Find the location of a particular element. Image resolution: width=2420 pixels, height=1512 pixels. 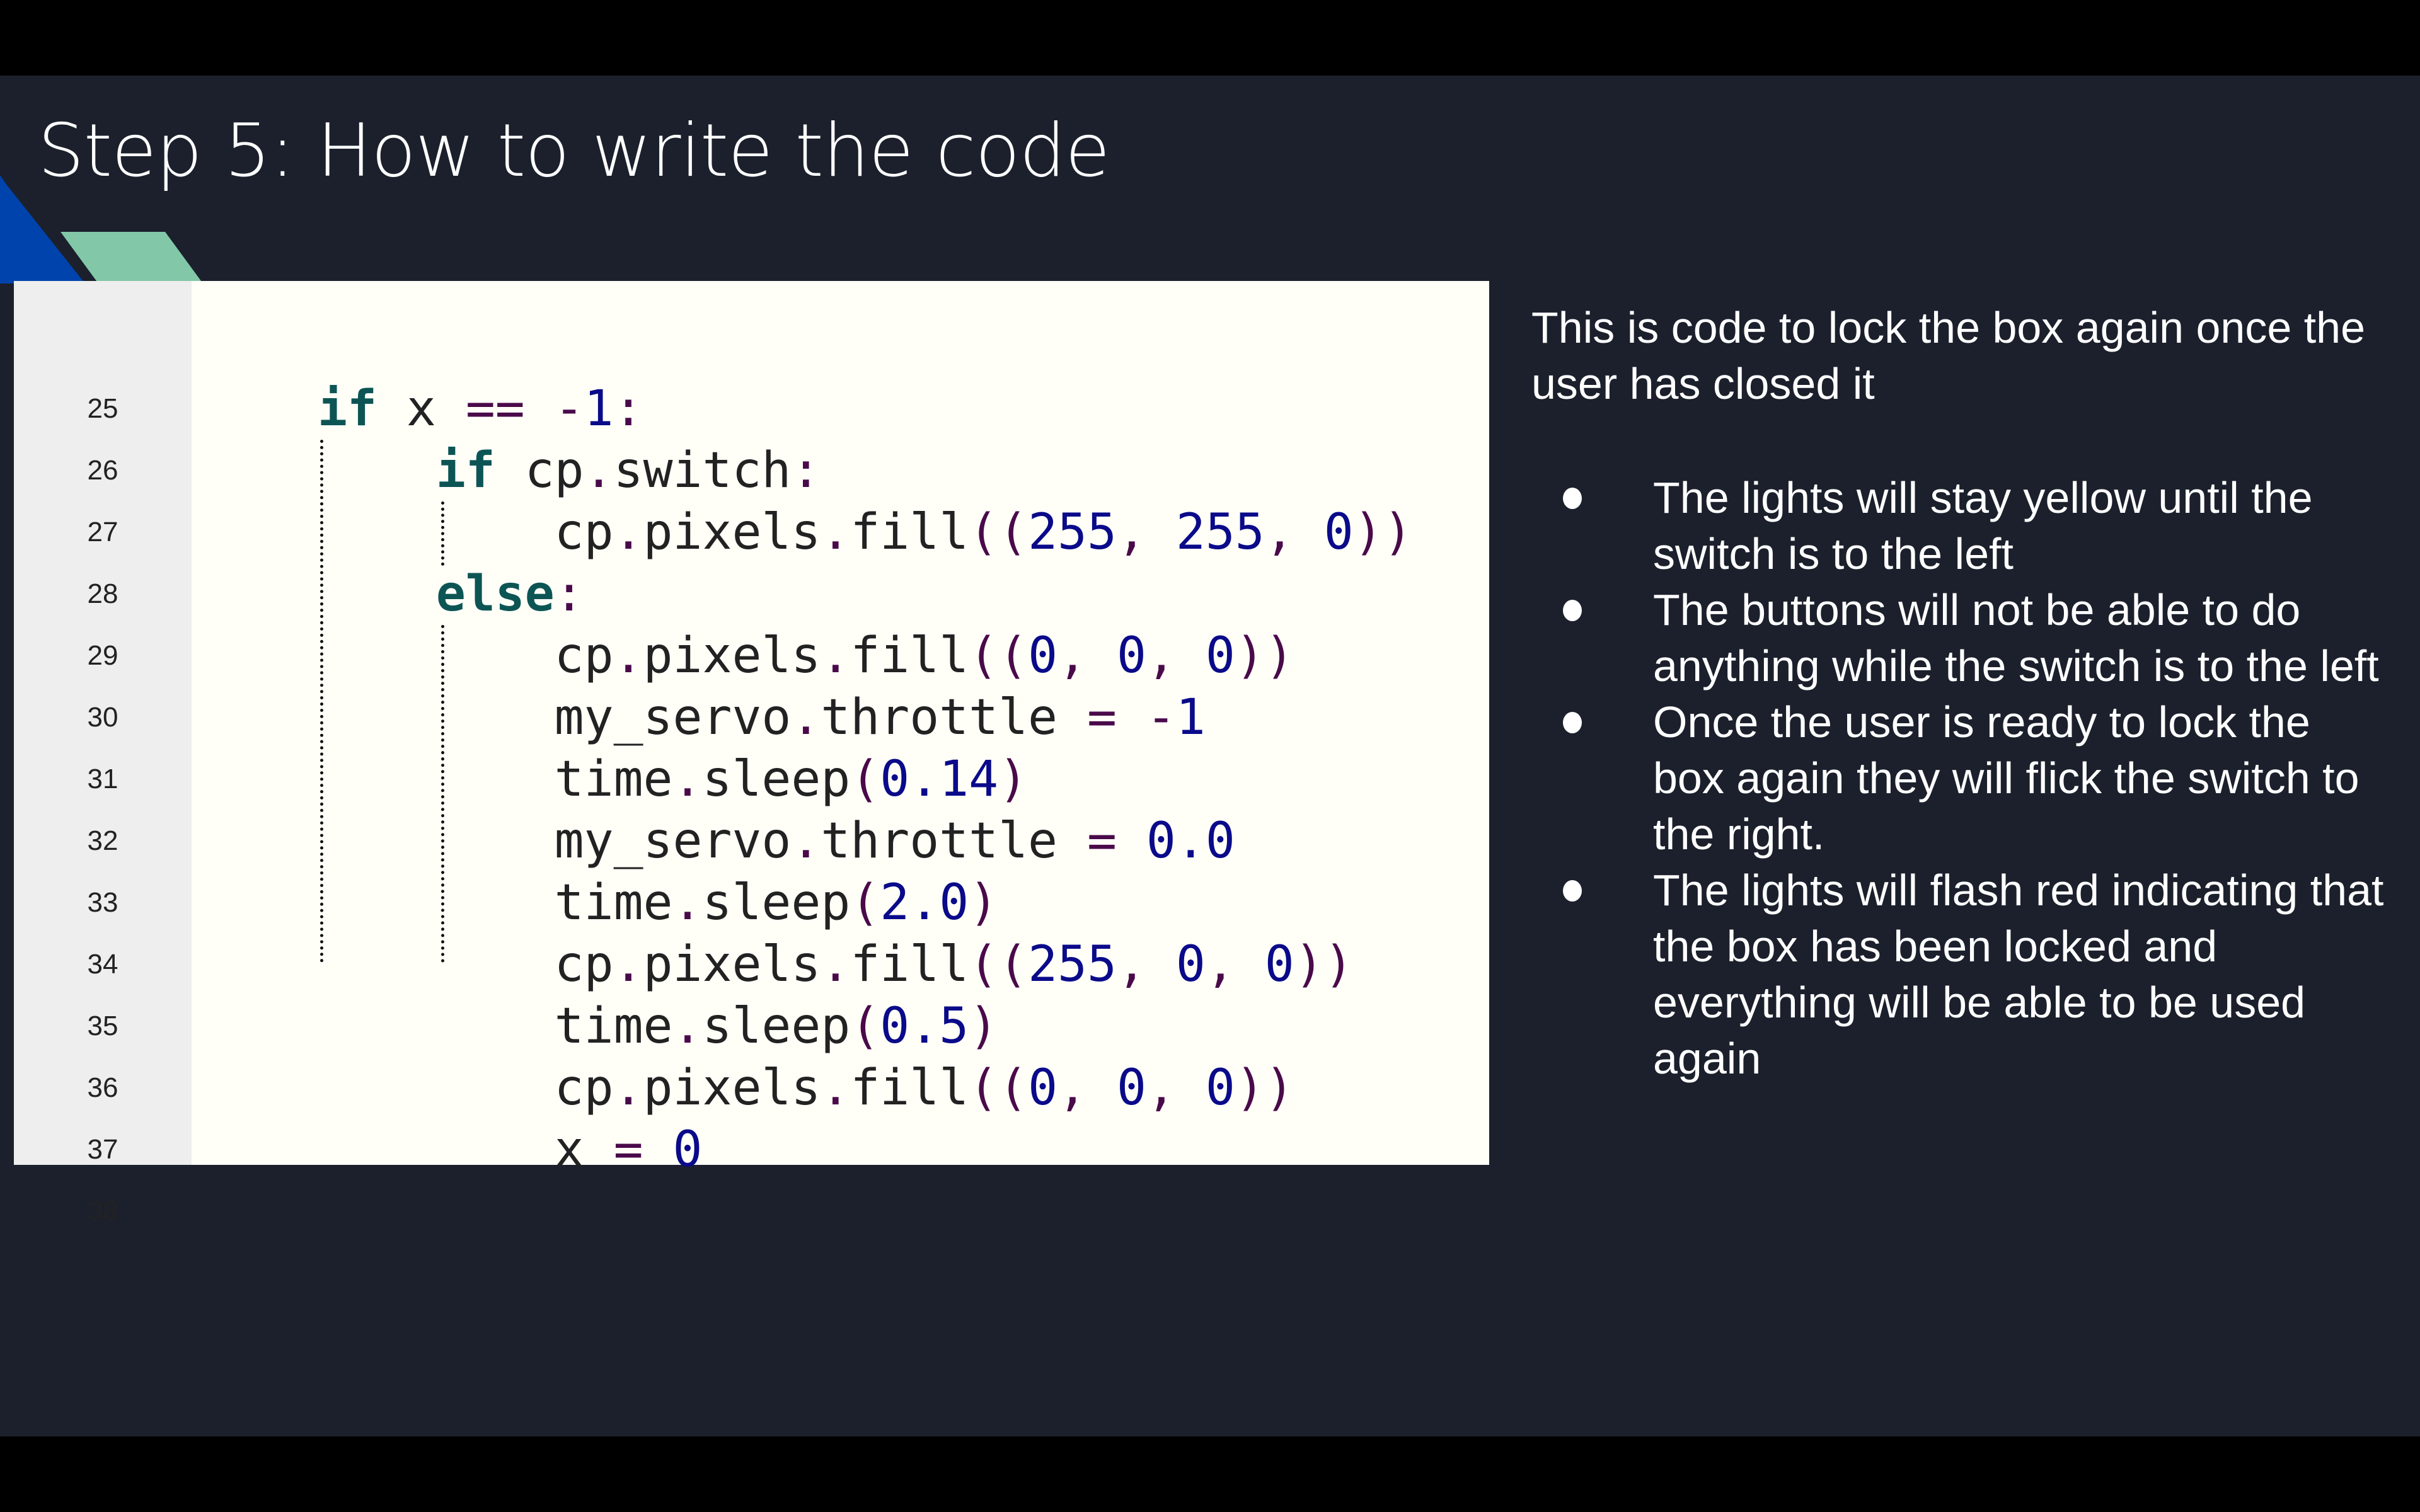

line-number: 26 is located at coordinates (103, 470).